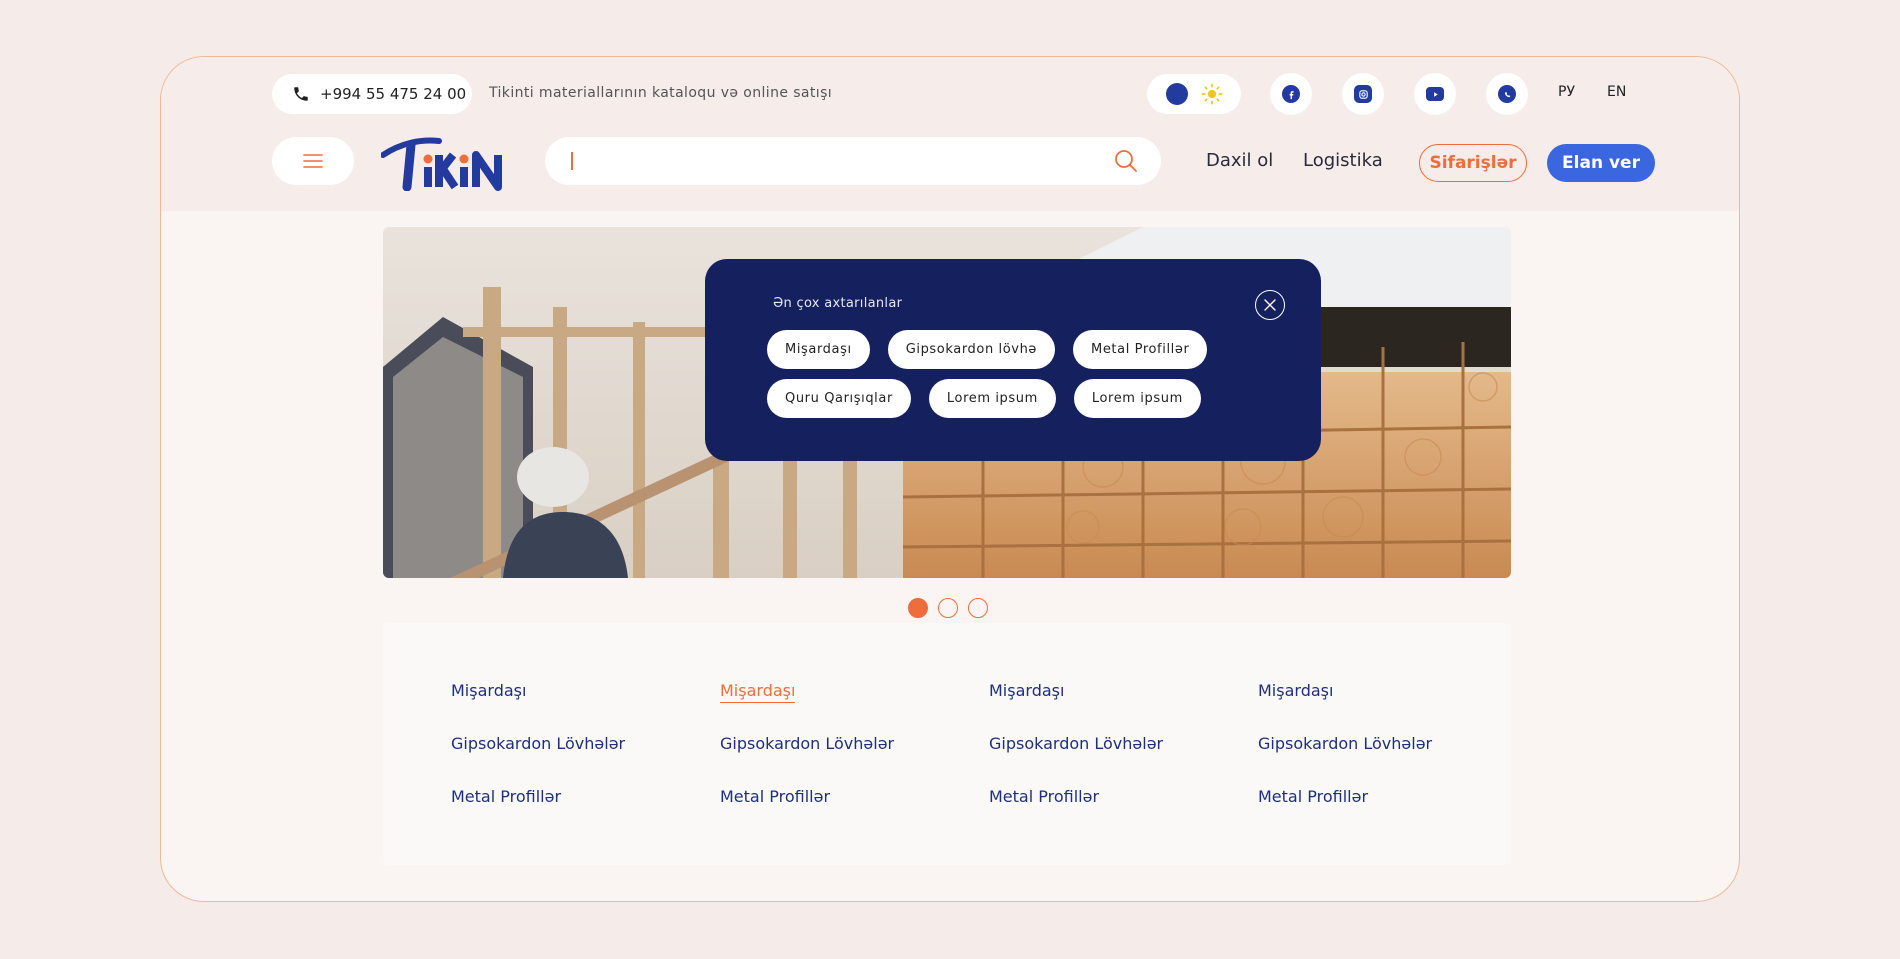  What do you see at coordinates (1566, 92) in the screenshot?
I see `lang-ru: РУ` at bounding box center [1566, 92].